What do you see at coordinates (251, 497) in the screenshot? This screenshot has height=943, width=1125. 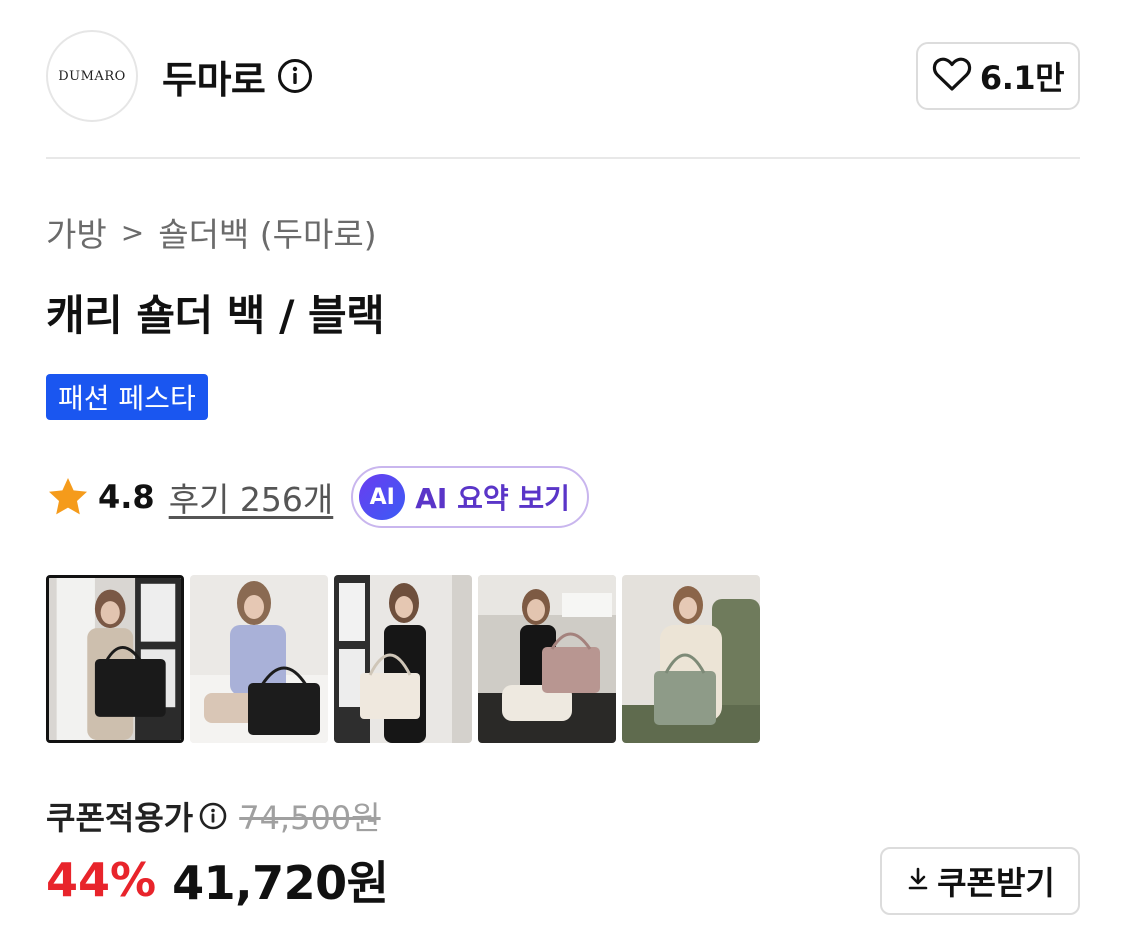 I see `reviews-link: 후기 256개` at bounding box center [251, 497].